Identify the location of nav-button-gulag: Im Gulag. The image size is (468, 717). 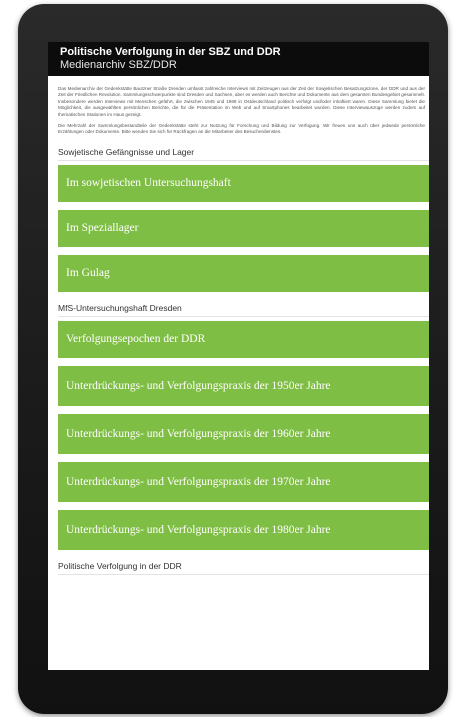
(243, 273).